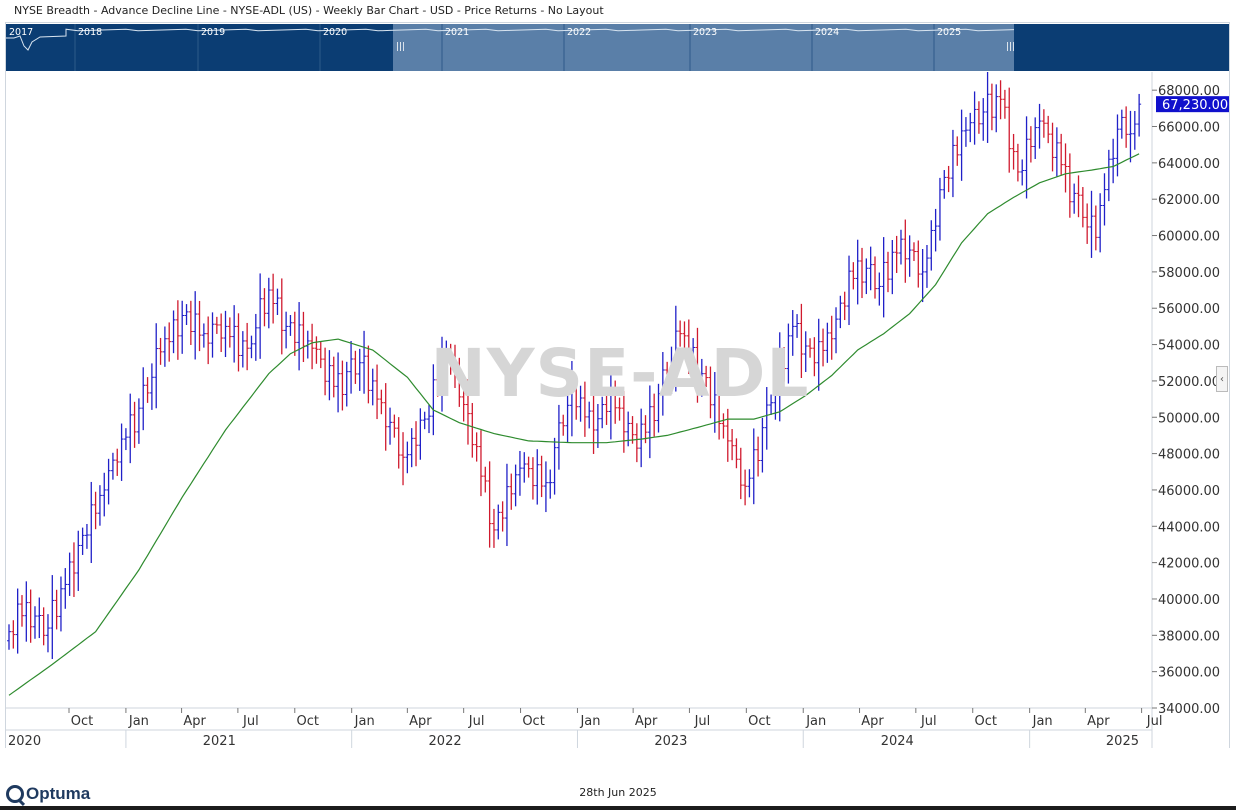  Describe the element at coordinates (949, 32) in the screenshot. I see `overview-year-label: 2025` at that location.